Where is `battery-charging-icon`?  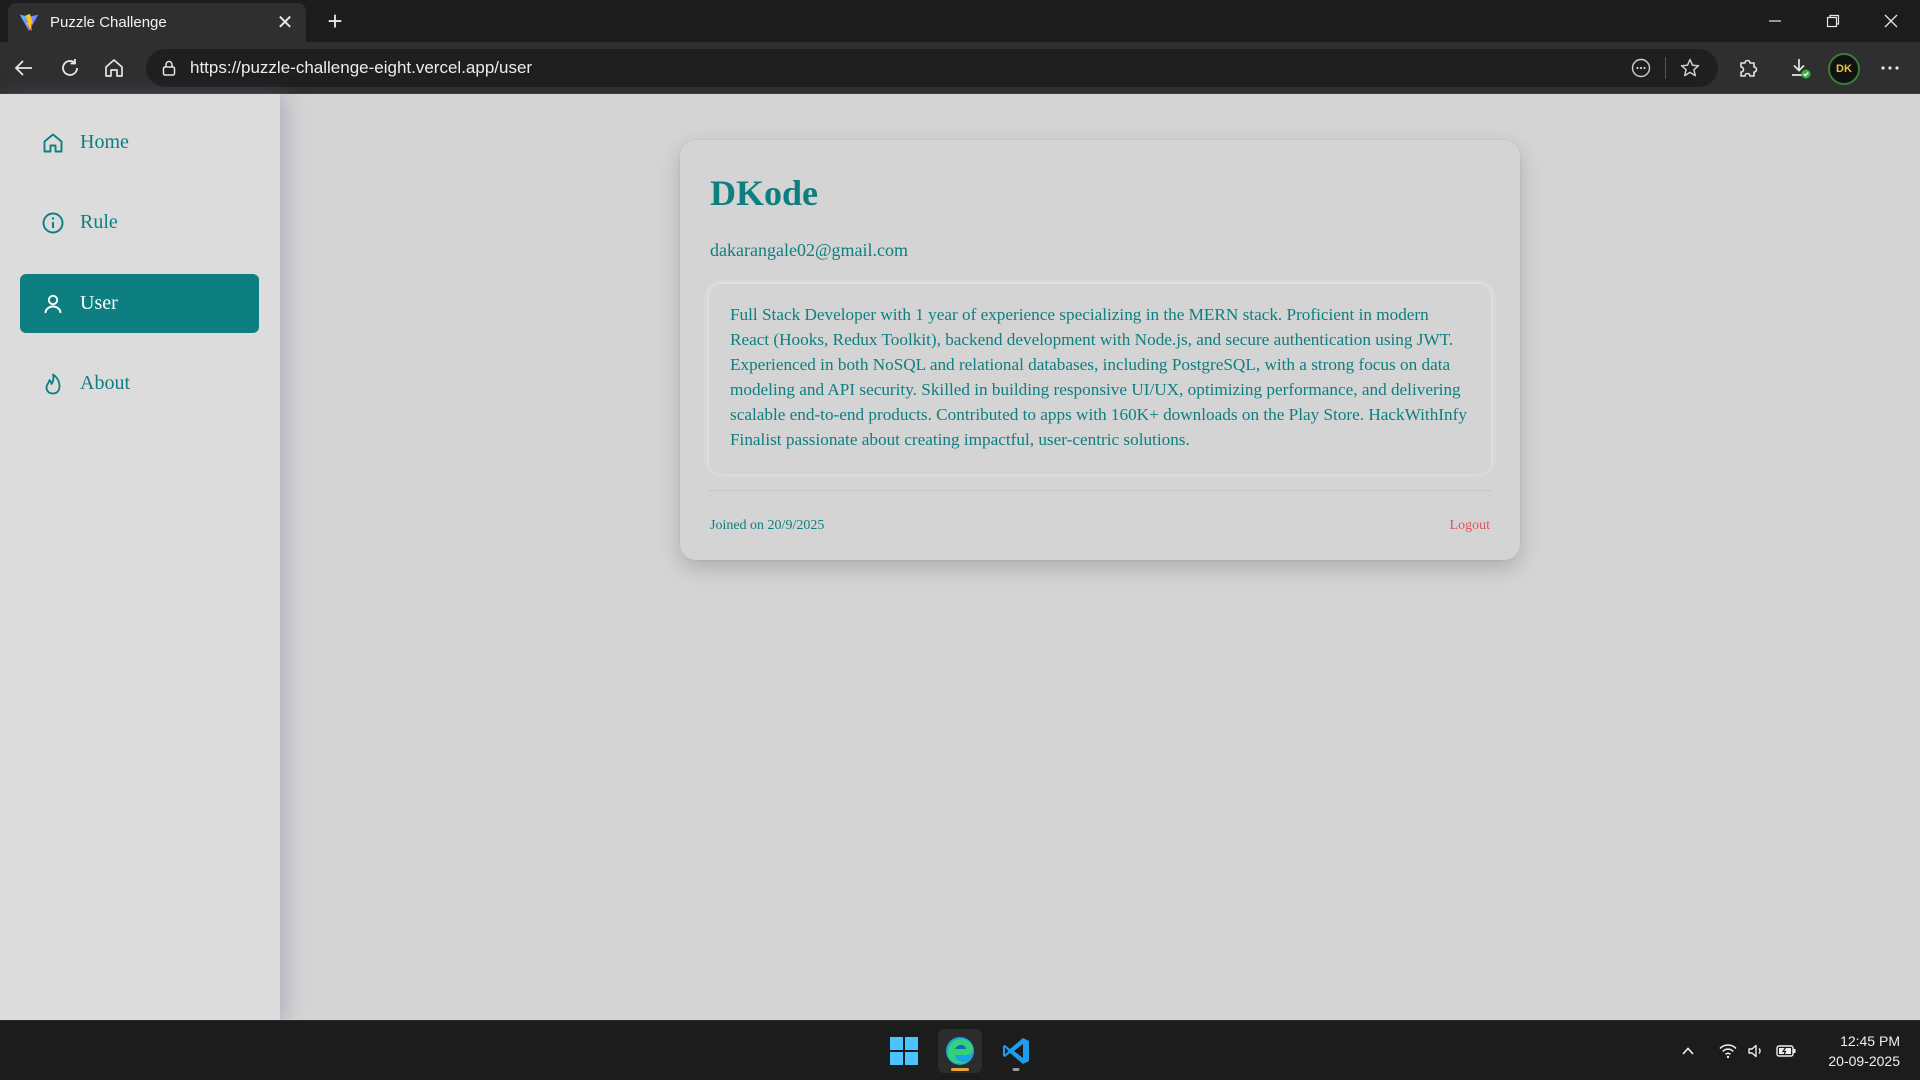 battery-charging-icon is located at coordinates (1786, 1051).